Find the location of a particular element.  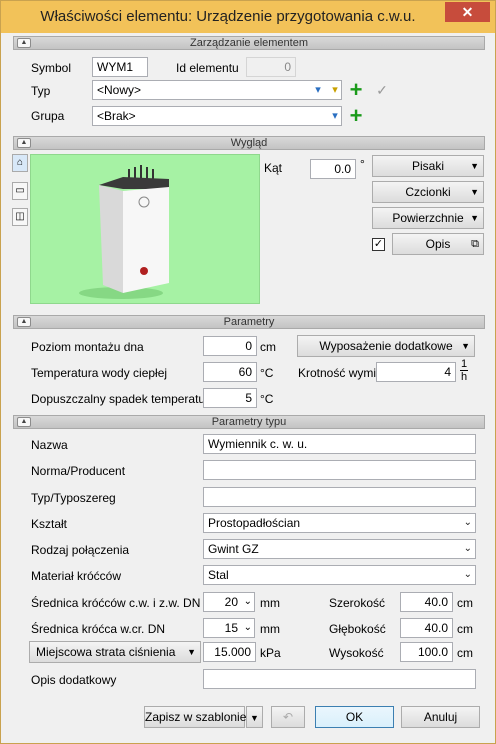

fonts-button: Czcionki ▼ is located at coordinates (428, 192).